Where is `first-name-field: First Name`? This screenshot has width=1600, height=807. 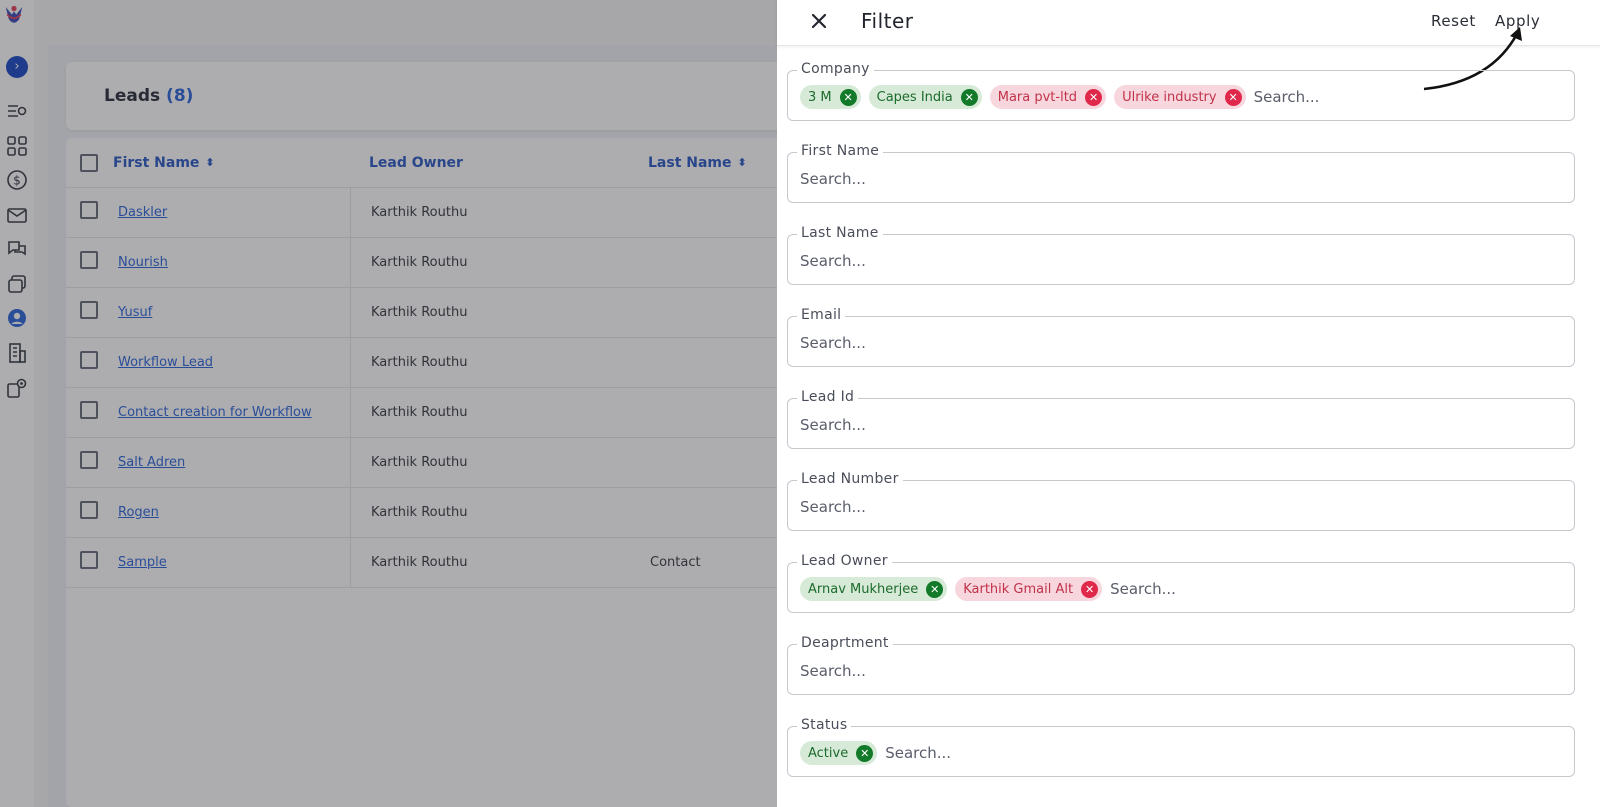 first-name-field: First Name is located at coordinates (1181, 173).